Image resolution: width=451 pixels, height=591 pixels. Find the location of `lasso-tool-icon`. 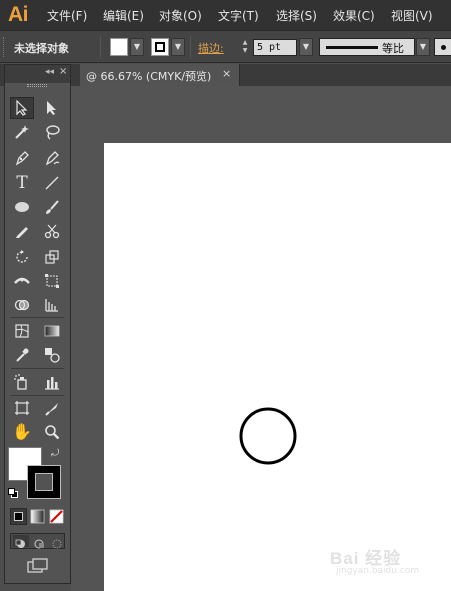

lasso-tool-icon is located at coordinates (52, 132).